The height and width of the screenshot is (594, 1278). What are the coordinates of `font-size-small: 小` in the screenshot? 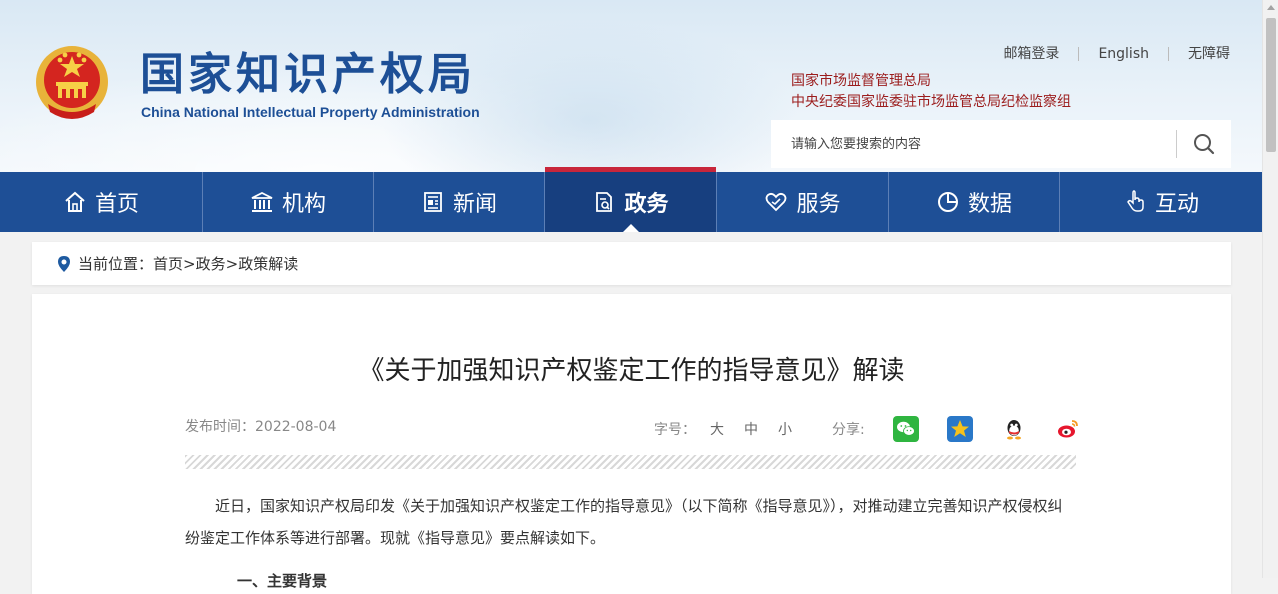 It's located at (785, 429).